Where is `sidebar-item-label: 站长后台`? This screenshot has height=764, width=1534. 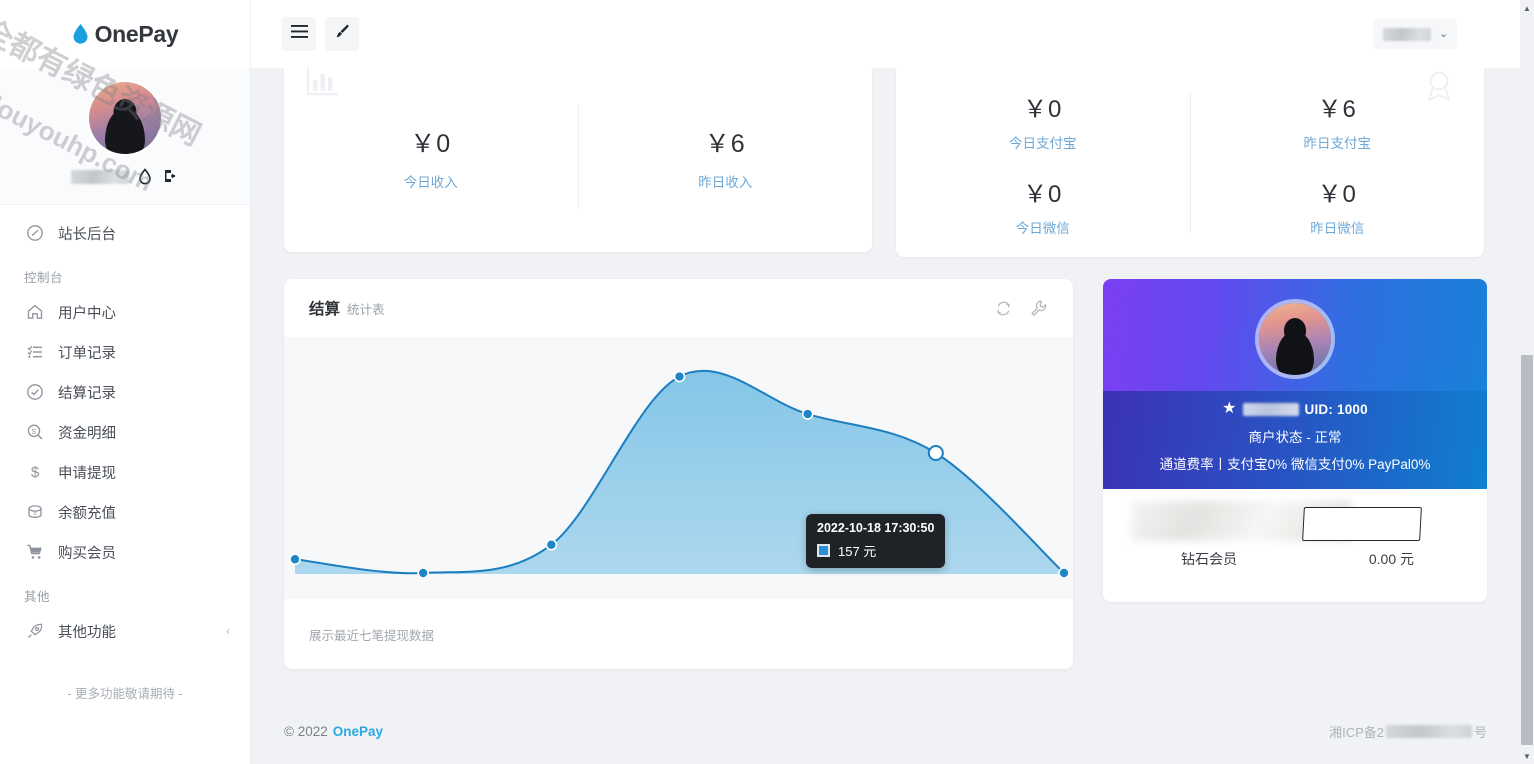 sidebar-item-label: 站长后台 is located at coordinates (87, 234).